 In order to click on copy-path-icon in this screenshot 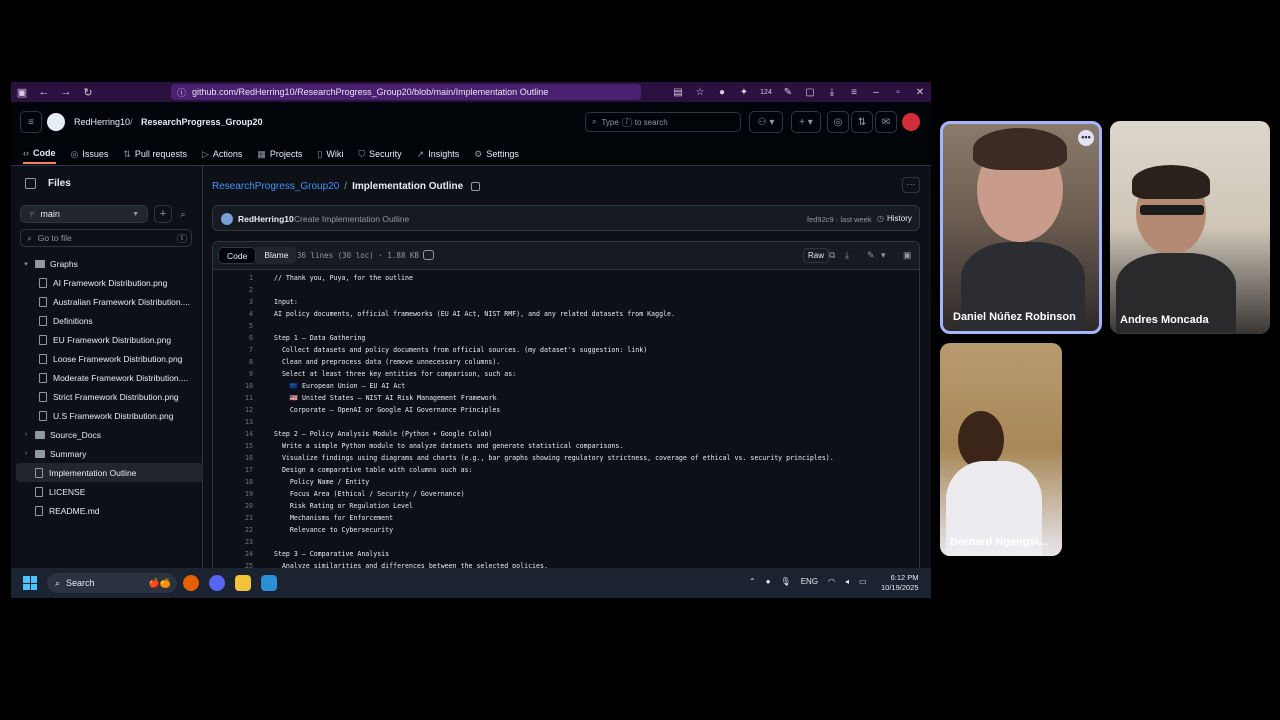, I will do `click(476, 186)`.